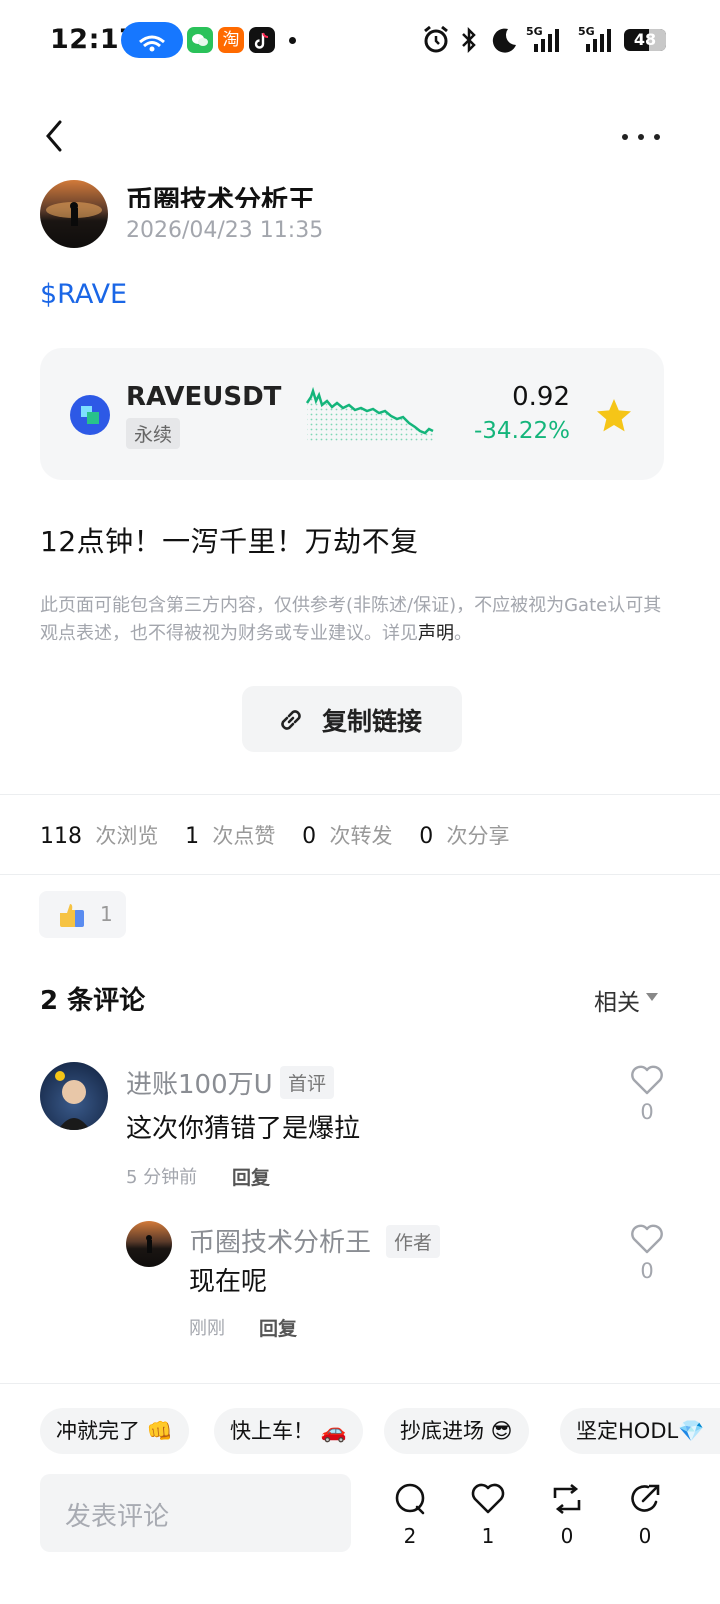 This screenshot has height=1604, width=720. Describe the element at coordinates (647, 1112) in the screenshot. I see `comment-like-count: 0` at that location.